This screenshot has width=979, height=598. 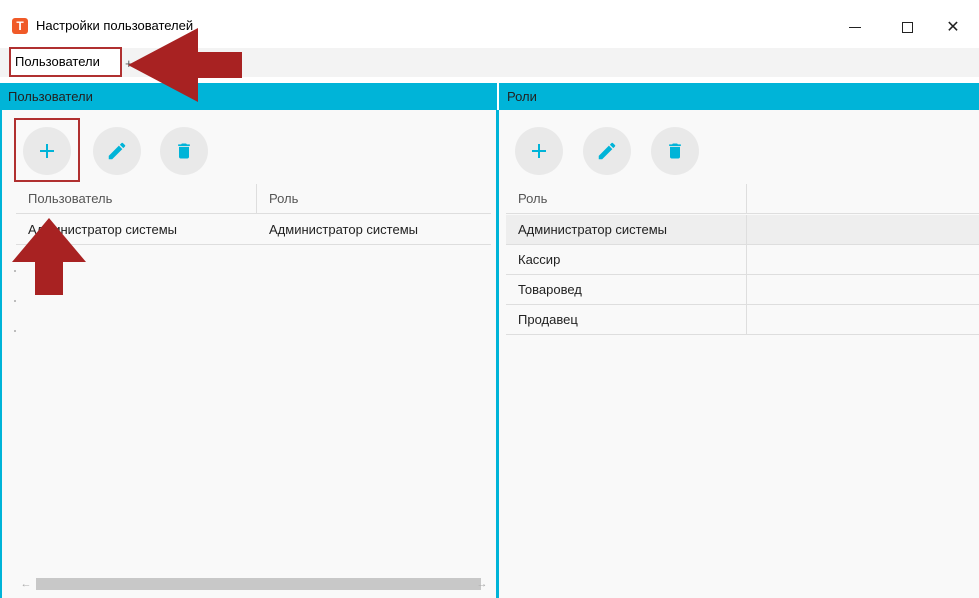 I want to click on users-horizontal-scrollbar: ← →, so click(x=254, y=584).